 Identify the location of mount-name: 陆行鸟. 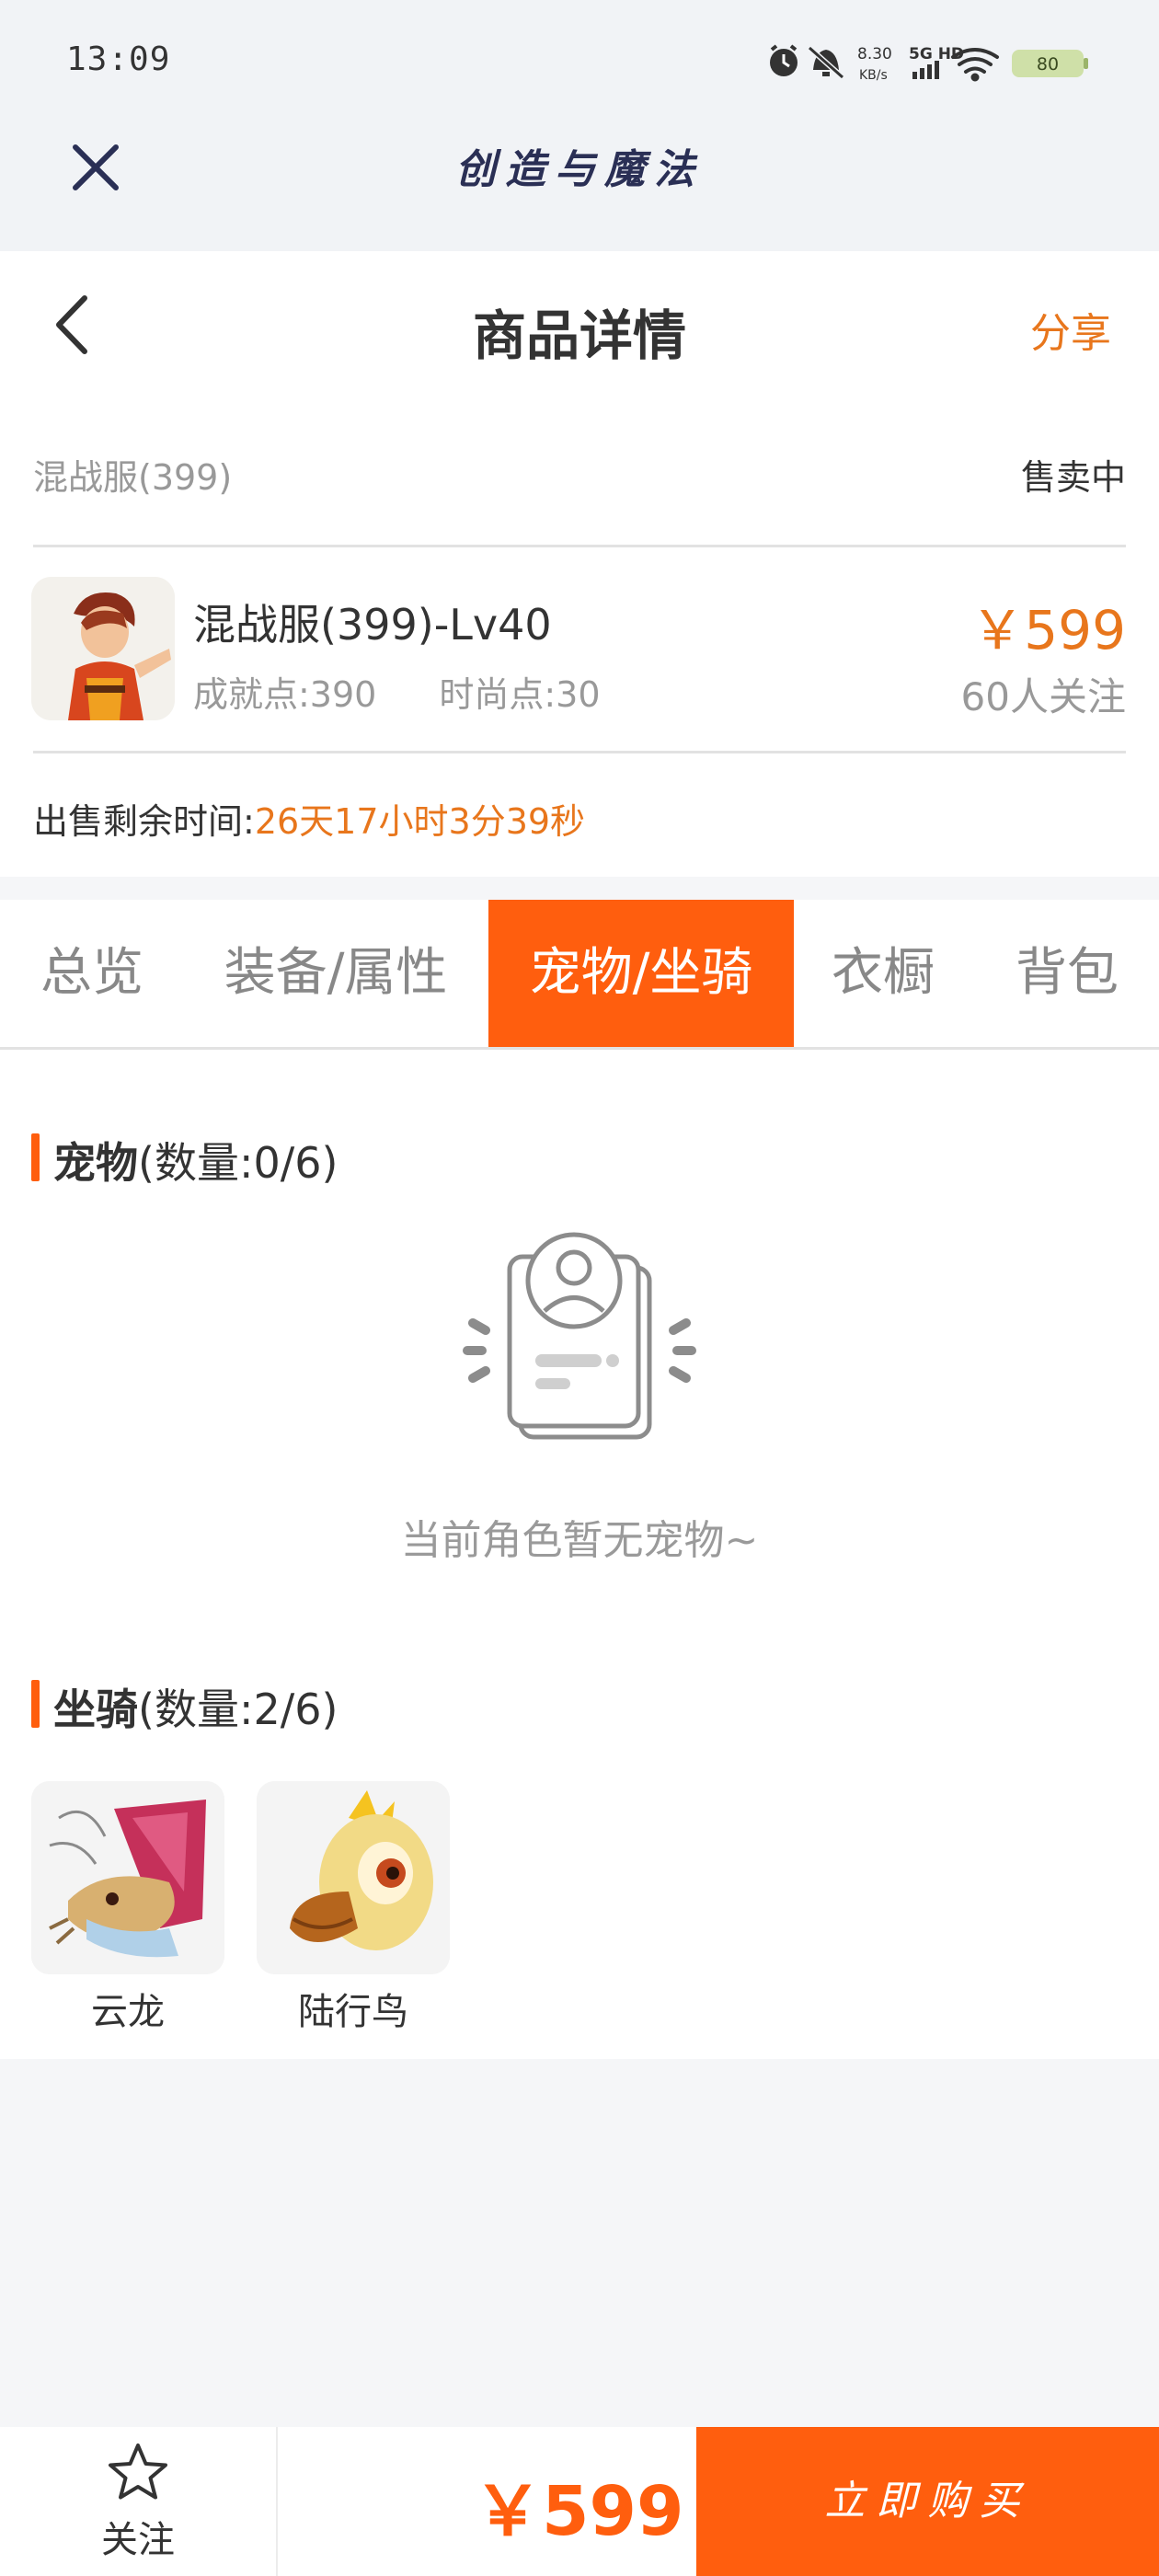
(353, 2012).